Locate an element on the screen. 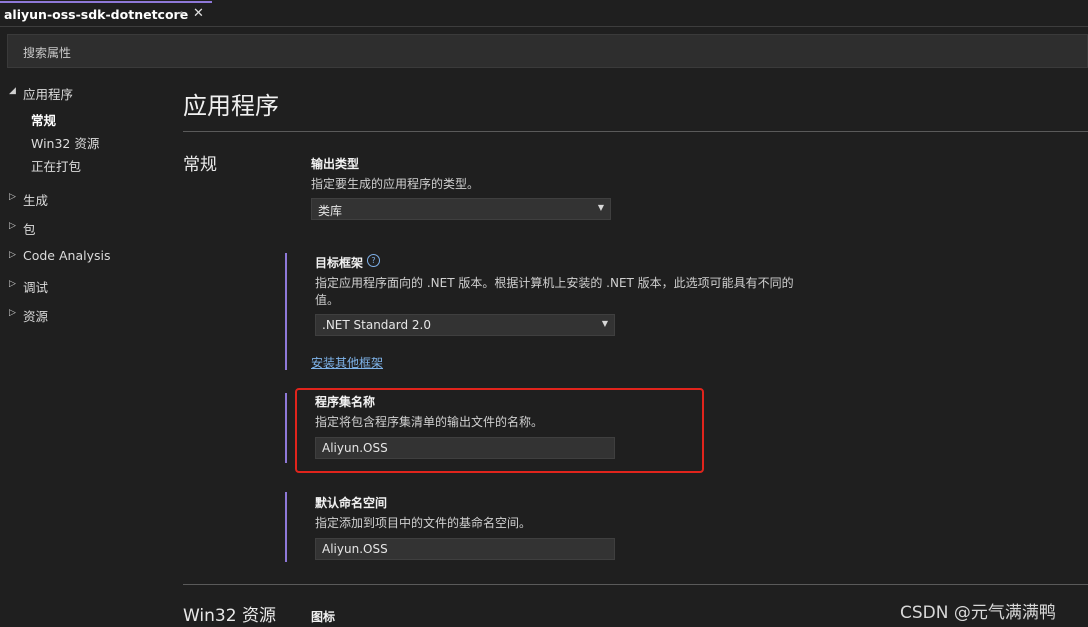 This screenshot has width=1088, height=627. output-type-dropdown: 类库 ▼ is located at coordinates (461, 209).